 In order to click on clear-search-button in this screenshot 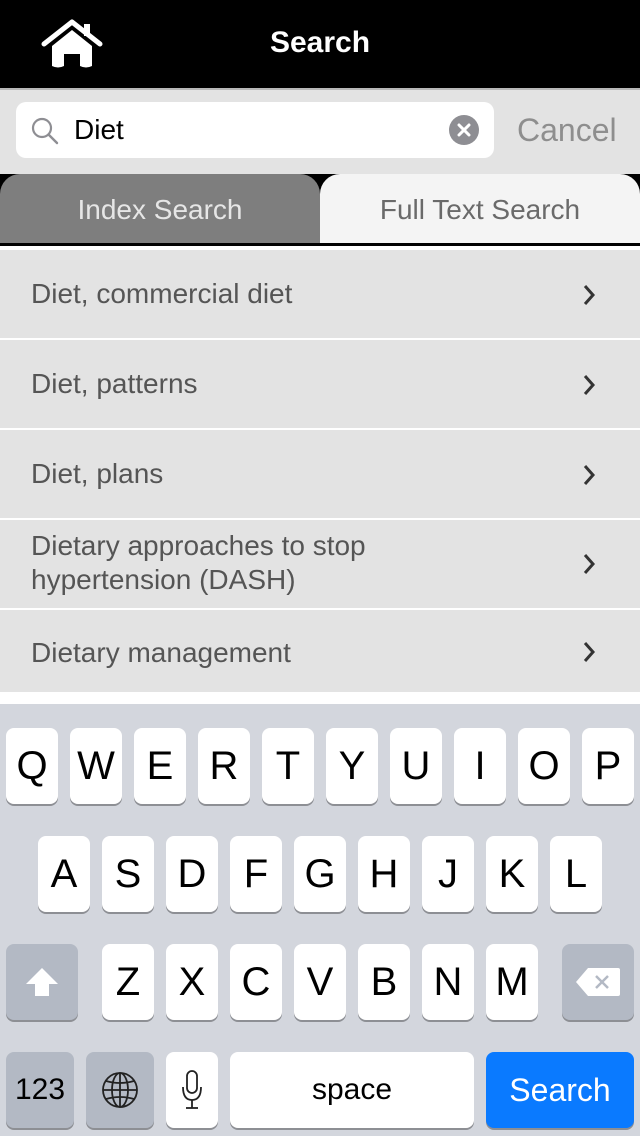, I will do `click(464, 130)`.